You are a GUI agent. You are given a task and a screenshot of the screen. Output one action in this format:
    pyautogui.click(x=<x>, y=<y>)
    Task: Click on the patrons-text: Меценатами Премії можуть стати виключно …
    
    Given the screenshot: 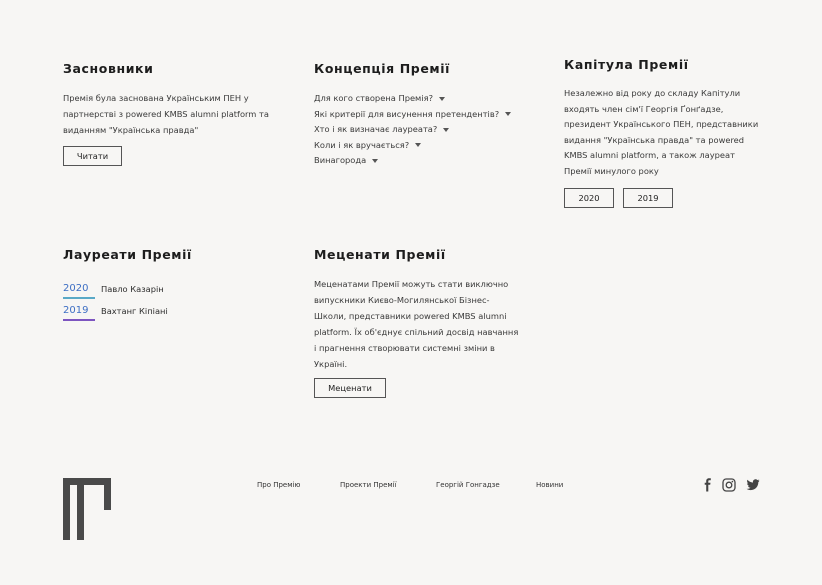 What is the action you would take?
    pyautogui.click(x=416, y=324)
    